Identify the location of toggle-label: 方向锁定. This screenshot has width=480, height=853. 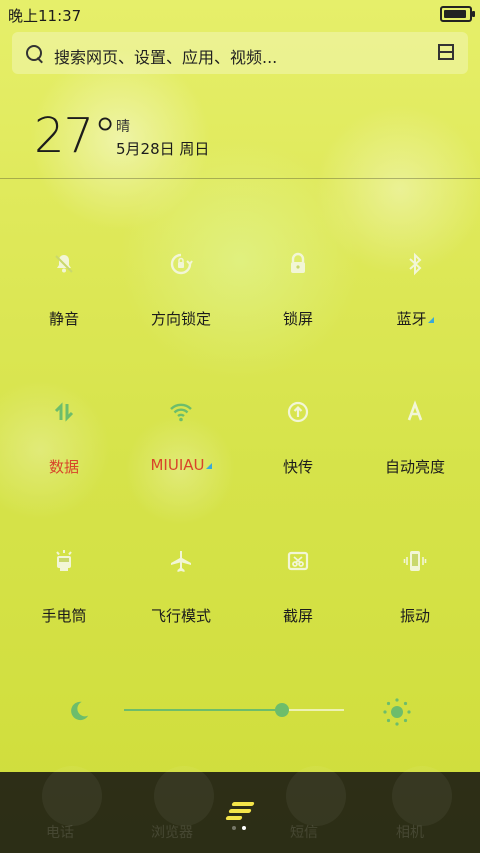
(180, 319).